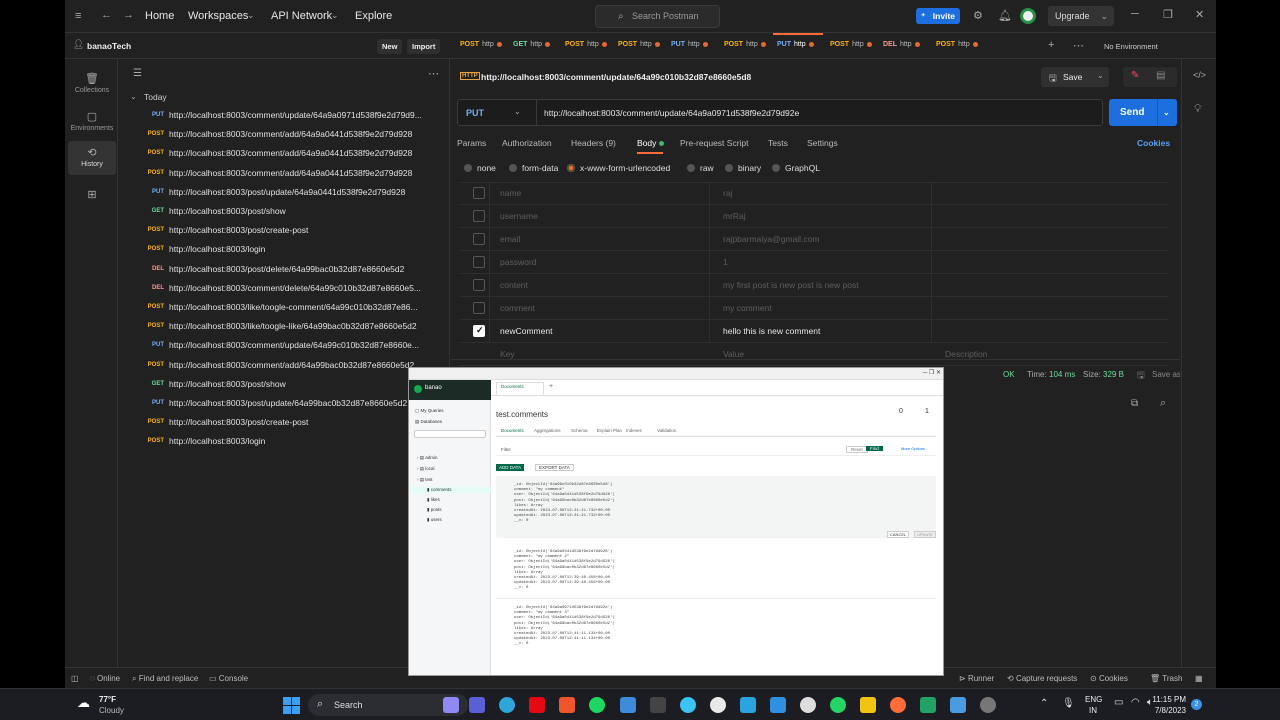 This screenshot has height=720, width=1280. I want to click on code-icon: </>, so click(1199, 75).